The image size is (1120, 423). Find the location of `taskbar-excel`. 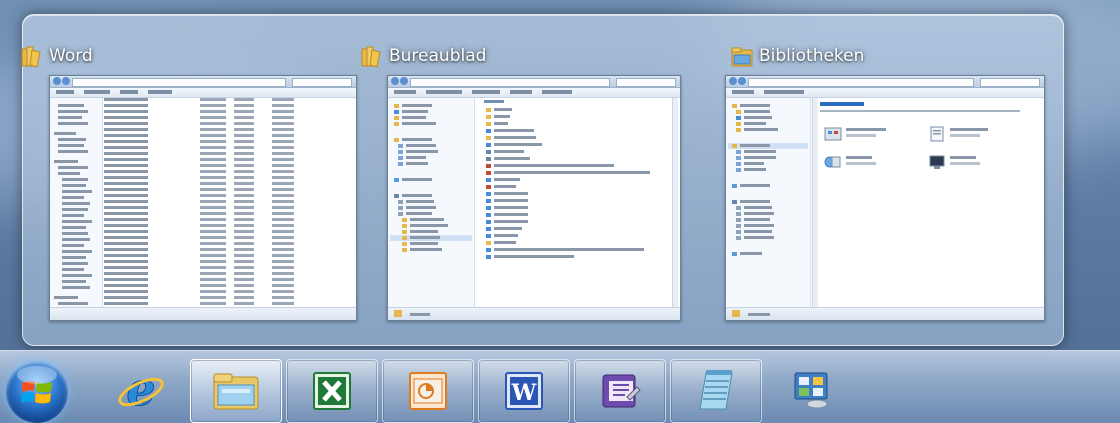

taskbar-excel is located at coordinates (332, 391).